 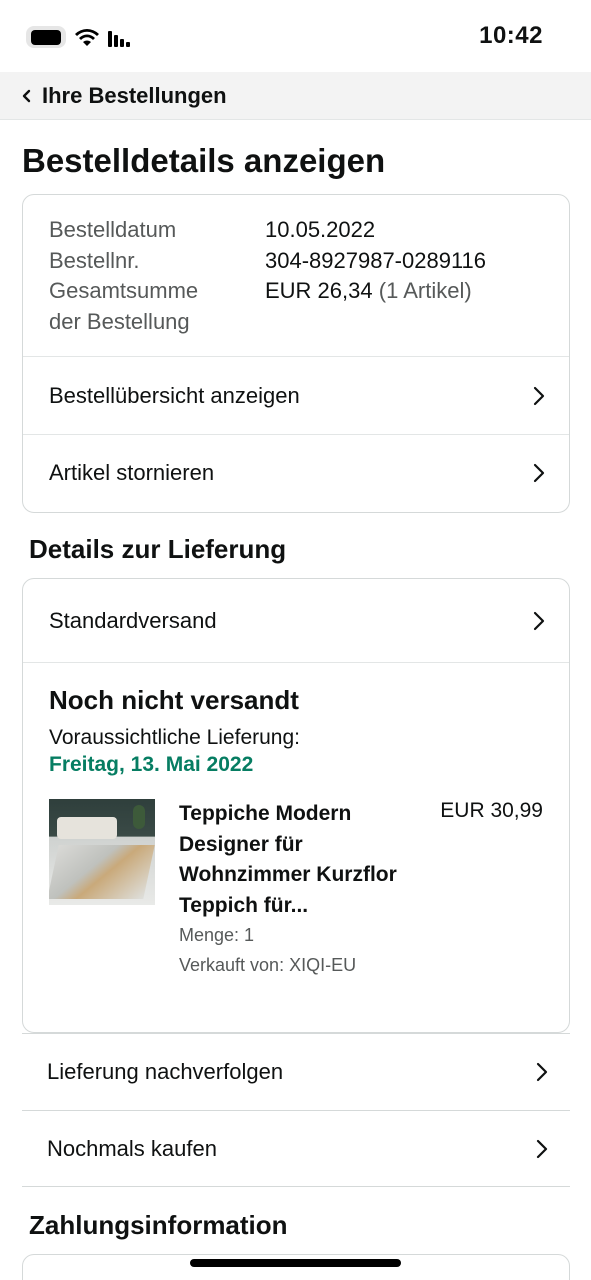 I want to click on track-delivery-link: Lieferung nachverfolgen, so click(x=296, y=1071).